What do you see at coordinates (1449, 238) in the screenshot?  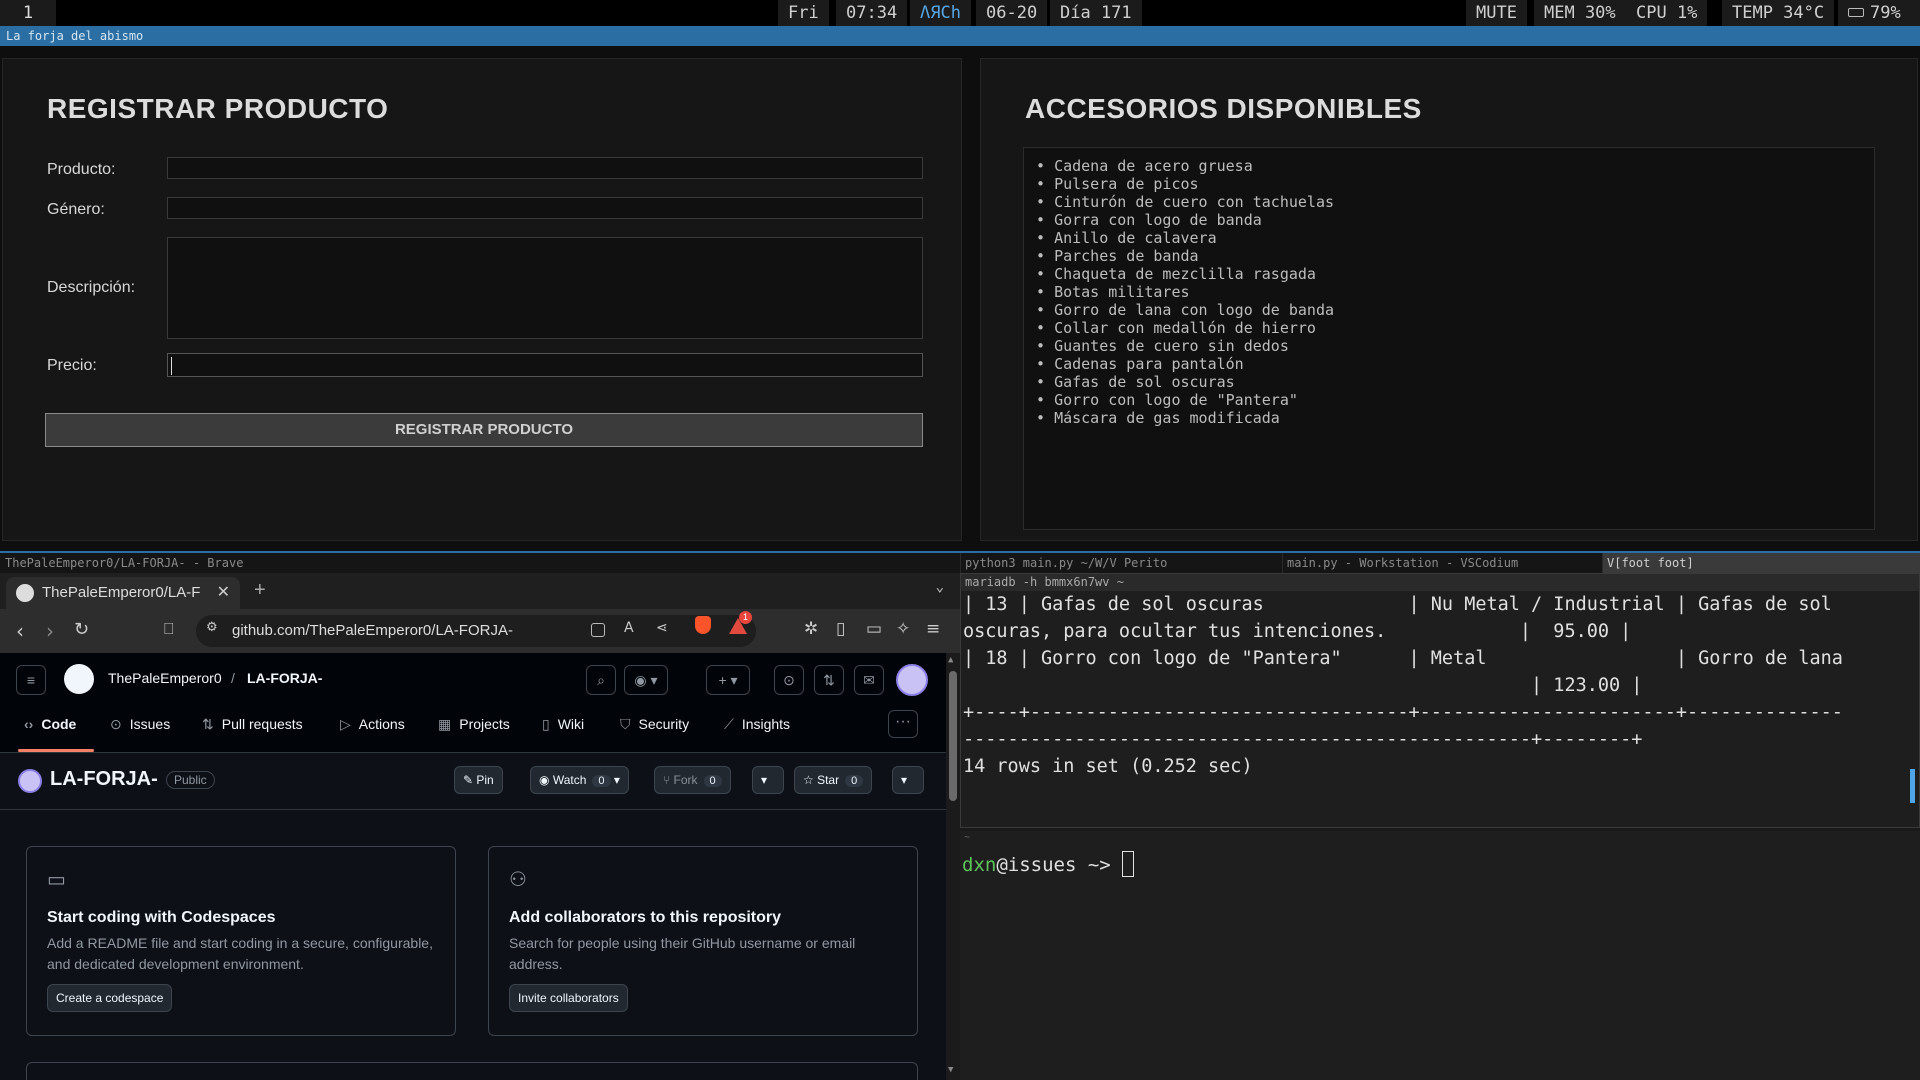 I see `accessory-item: Anillo de calavera` at bounding box center [1449, 238].